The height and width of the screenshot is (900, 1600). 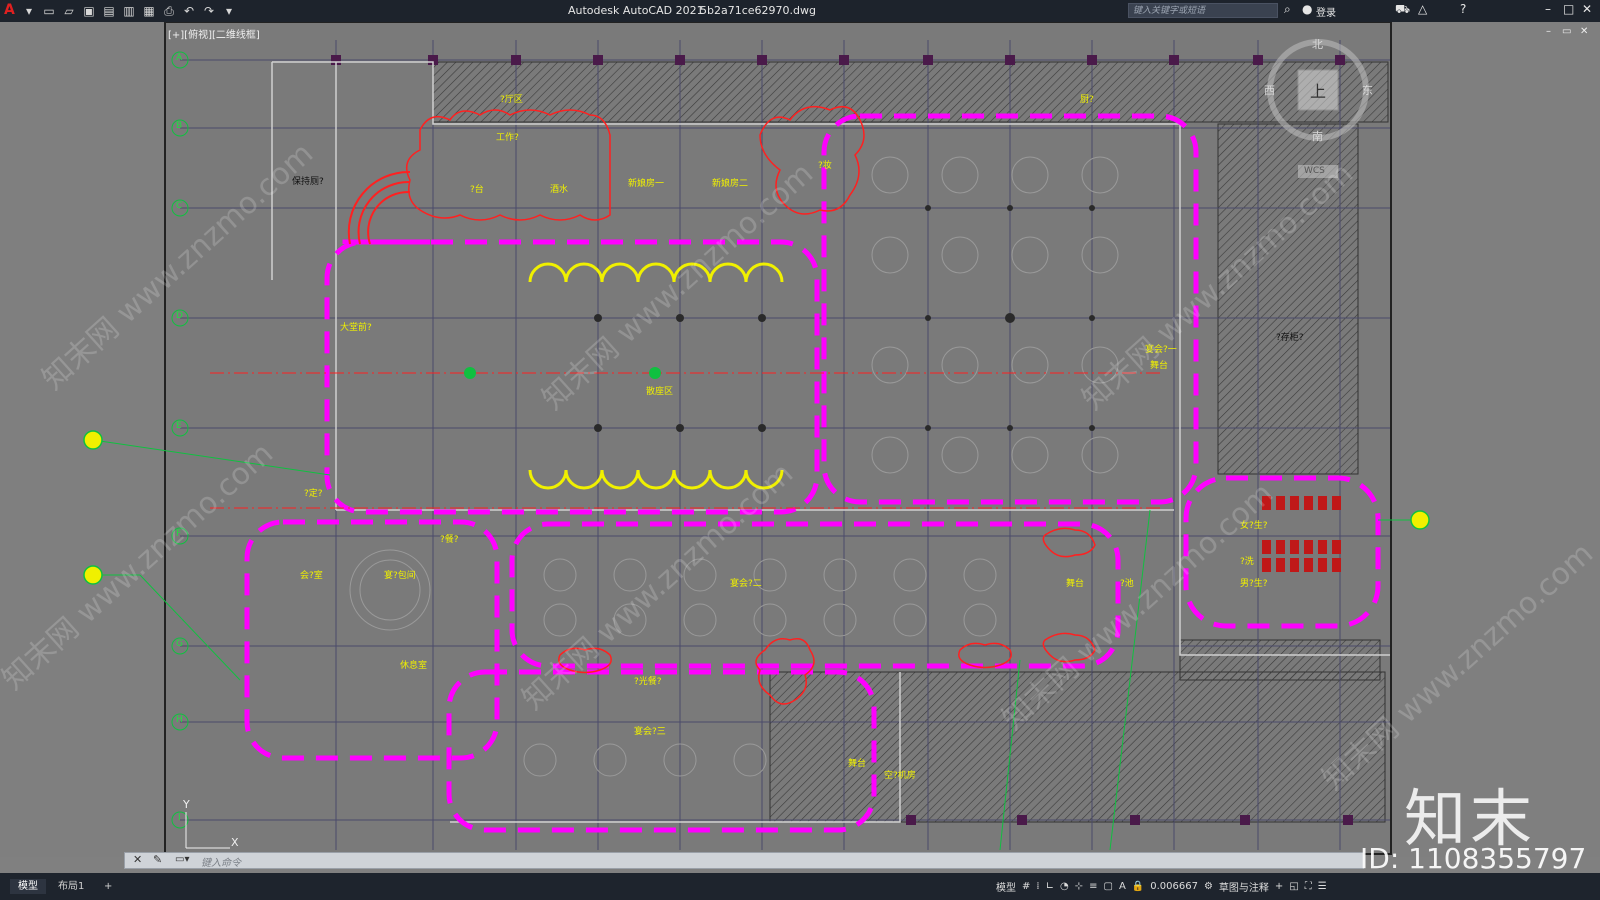 What do you see at coordinates (221, 861) in the screenshot?
I see `command-input: 键入命令` at bounding box center [221, 861].